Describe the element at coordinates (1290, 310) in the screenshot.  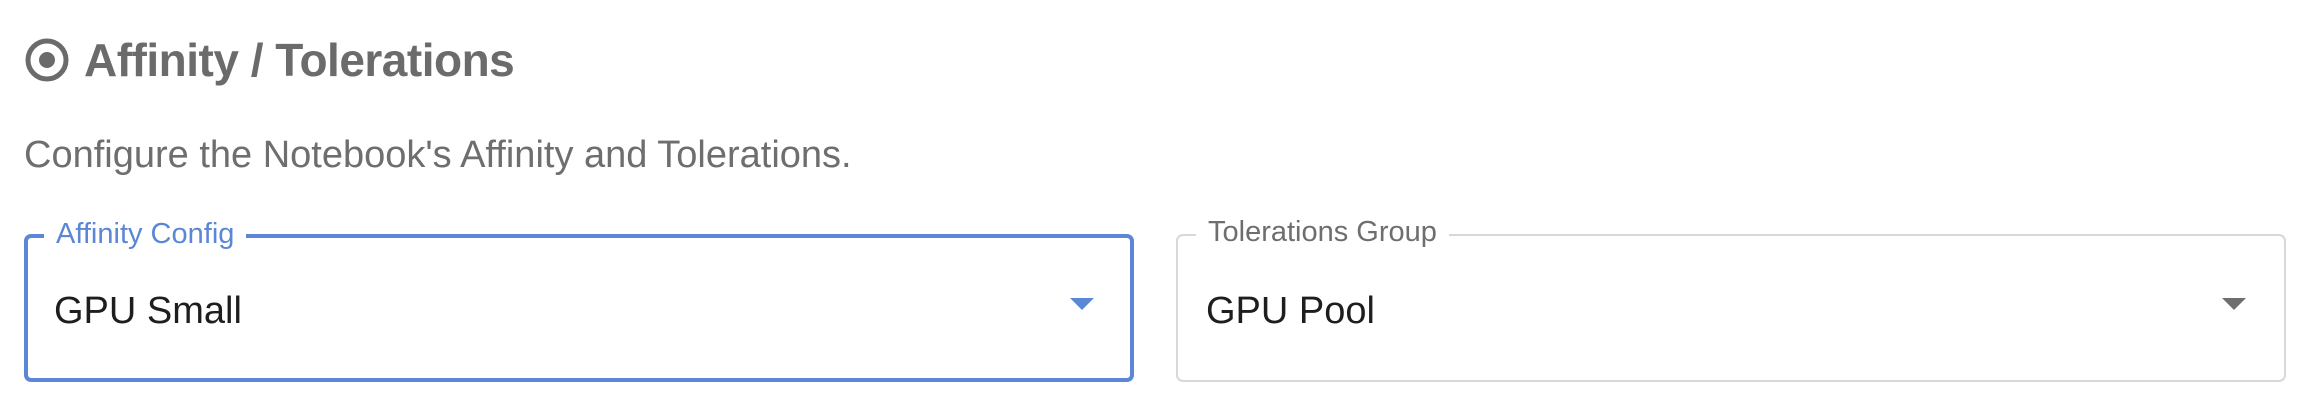
I see `tolerations-group-value: GPU Pool` at that location.